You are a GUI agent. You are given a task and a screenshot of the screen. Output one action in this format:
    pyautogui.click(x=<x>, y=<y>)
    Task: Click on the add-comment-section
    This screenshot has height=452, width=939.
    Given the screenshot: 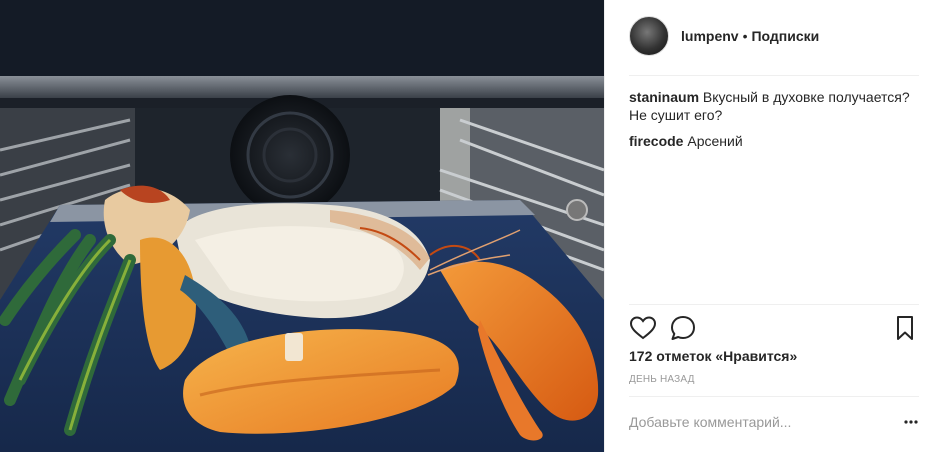 What is the action you would take?
    pyautogui.click(x=774, y=422)
    